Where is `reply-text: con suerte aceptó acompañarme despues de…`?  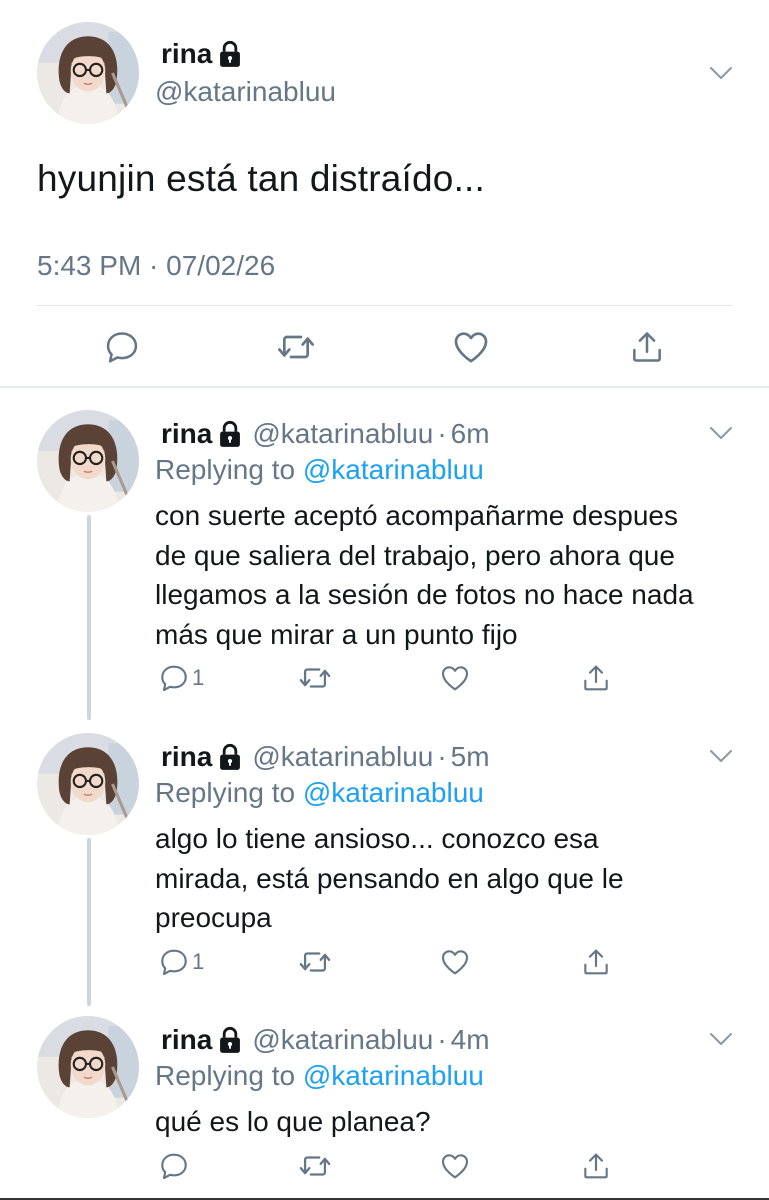 reply-text: con suerte aceptó acompañarme despues de… is located at coordinates (450, 575).